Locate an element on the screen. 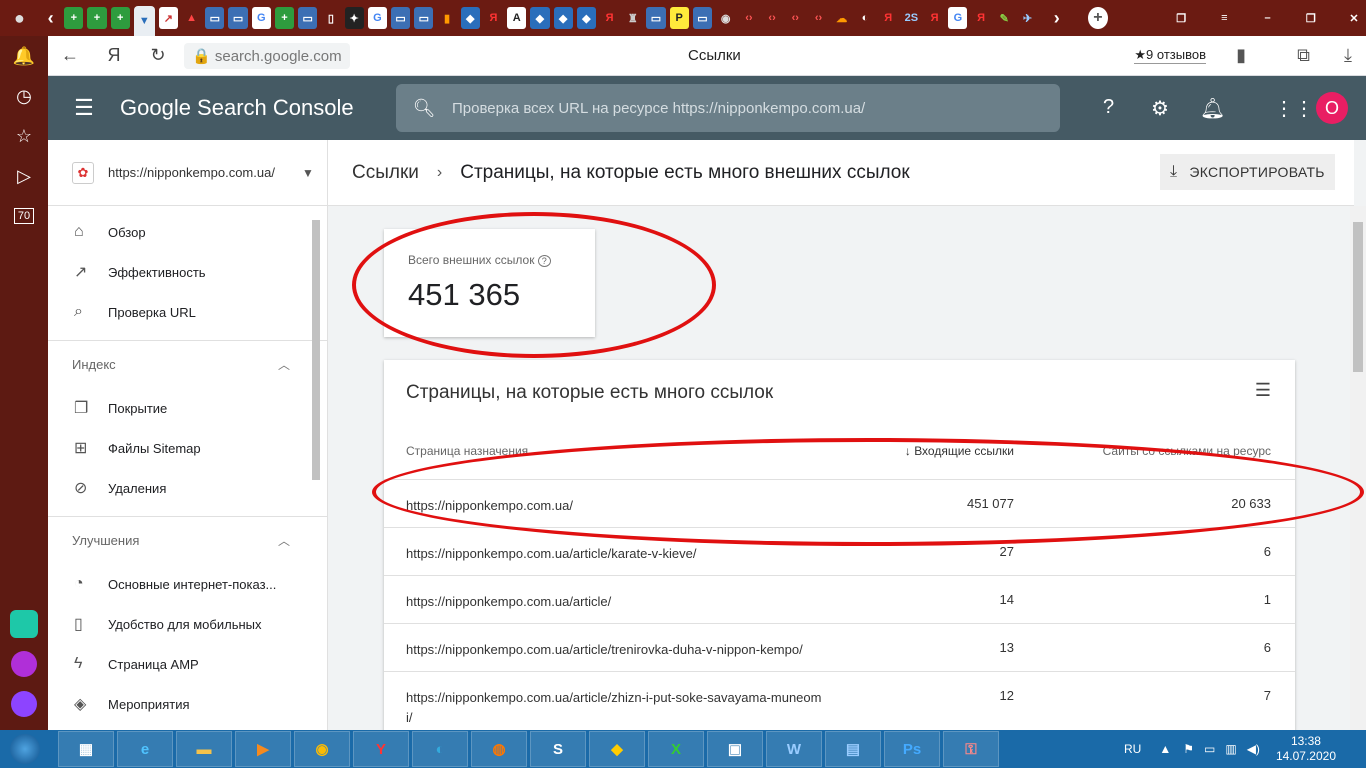  sidebar-item-events: ◈ Мероприятия is located at coordinates (187, 704).